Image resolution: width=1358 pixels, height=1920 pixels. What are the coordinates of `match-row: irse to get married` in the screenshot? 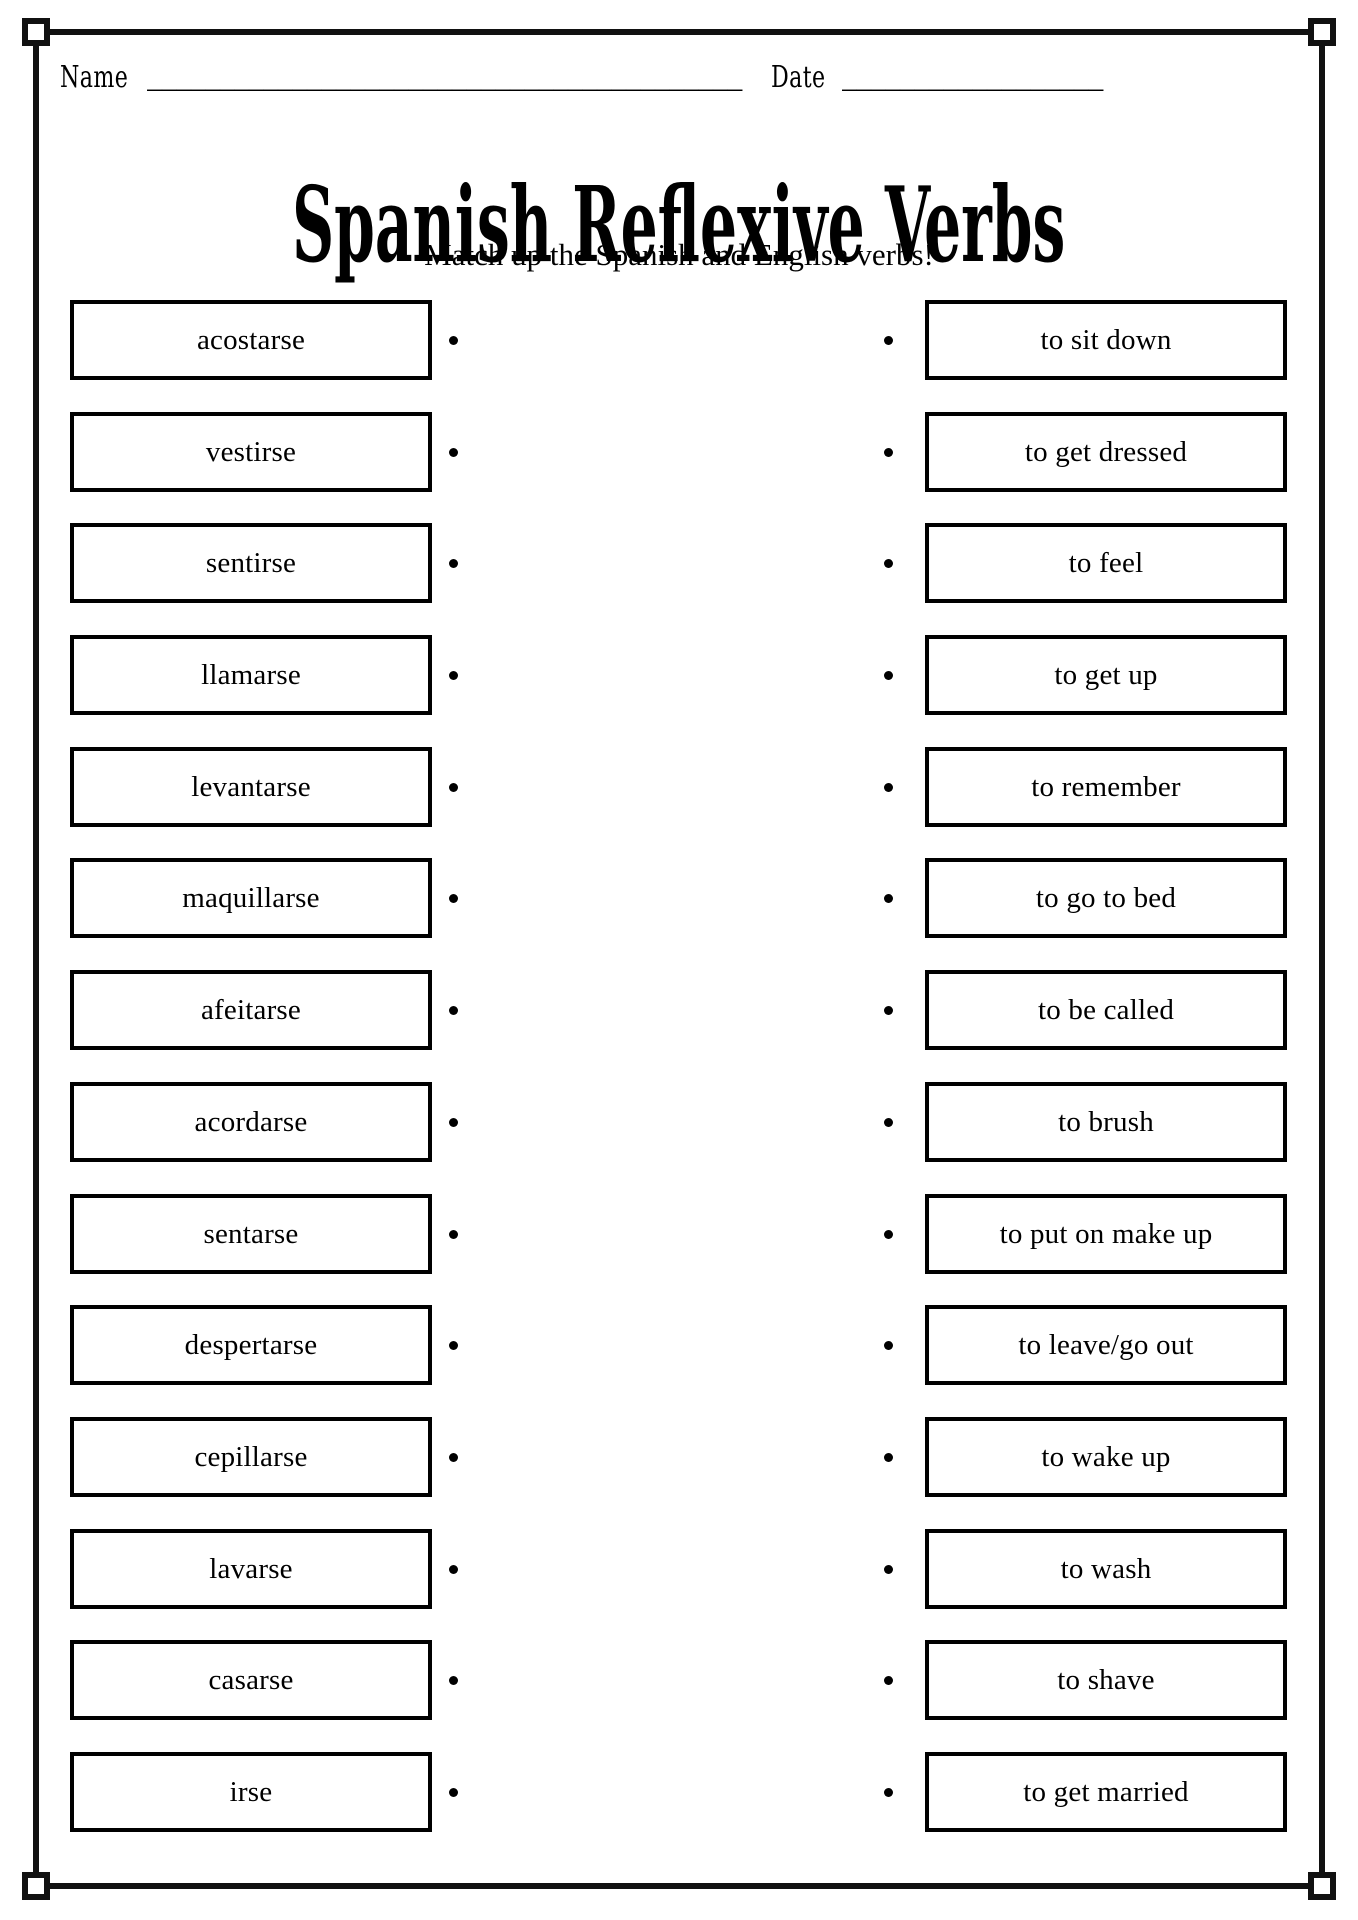 It's located at (679, 1791).